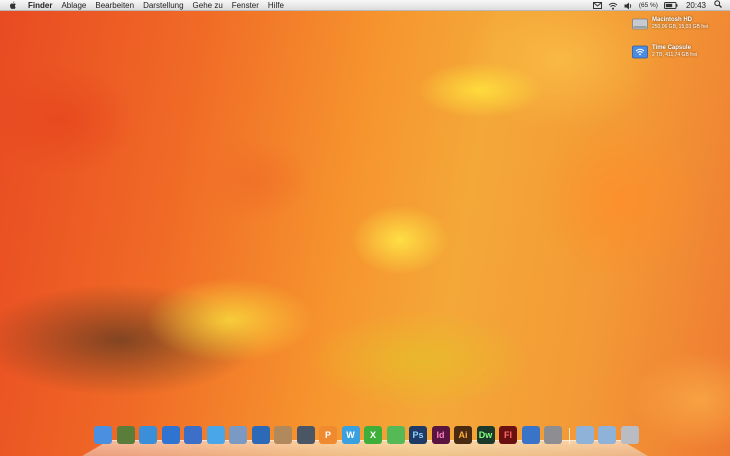  I want to click on time-capsule-icon, so click(640, 52).